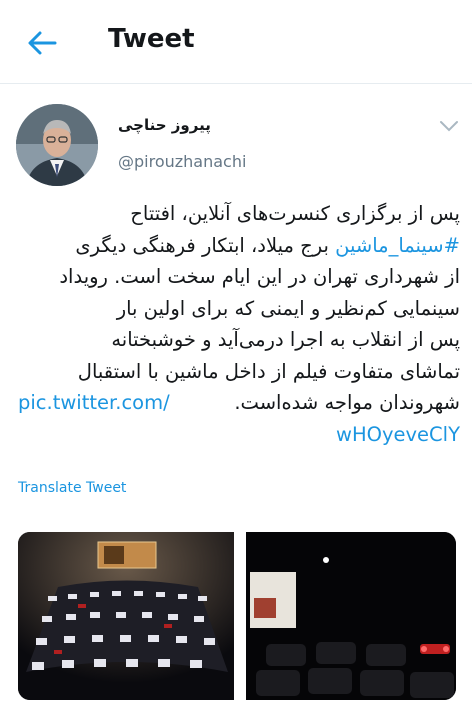 The height and width of the screenshot is (701, 472). Describe the element at coordinates (236, 42) in the screenshot. I see `top-bar: Tweet` at that location.